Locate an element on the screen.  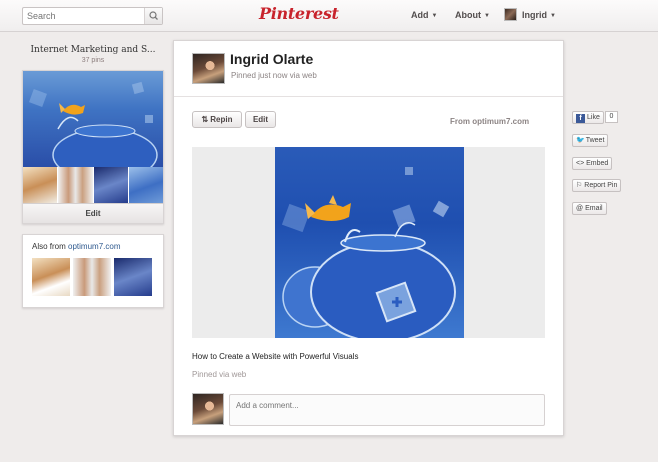
board-thumbnail-row is located at coordinates (93, 185).